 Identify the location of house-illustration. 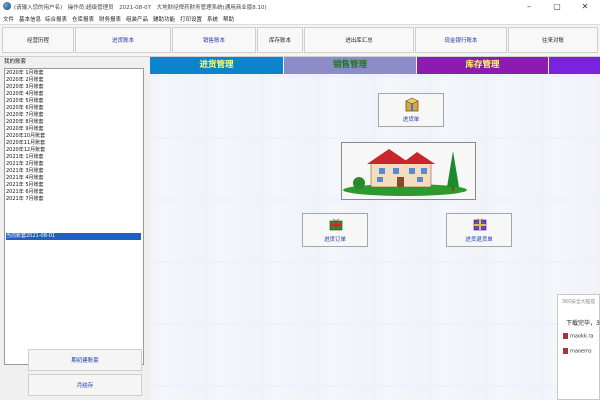
(405, 172).